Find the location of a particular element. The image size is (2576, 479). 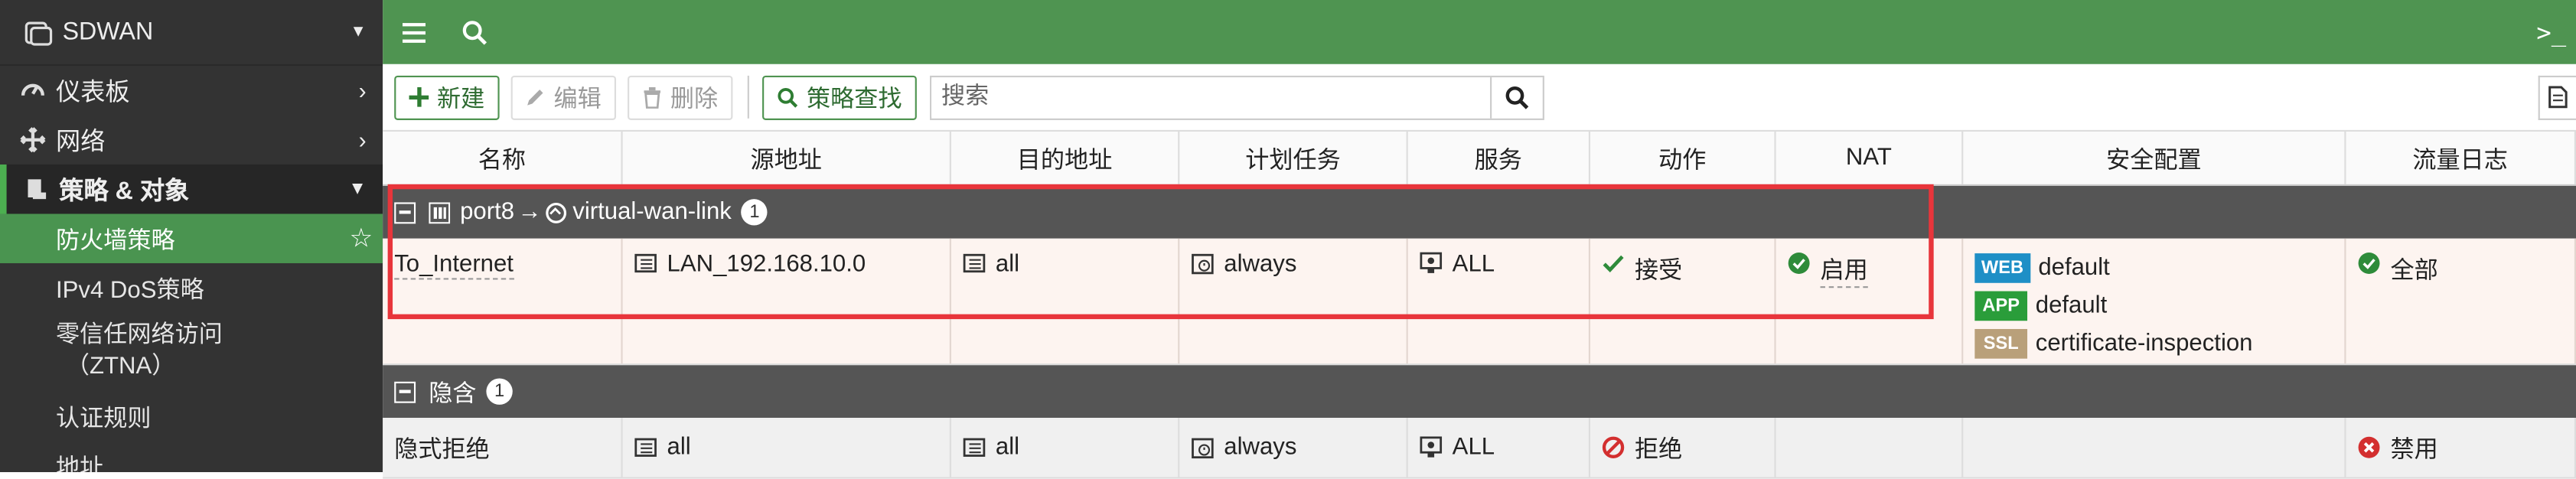

top-bar: >_ is located at coordinates (1479, 32).